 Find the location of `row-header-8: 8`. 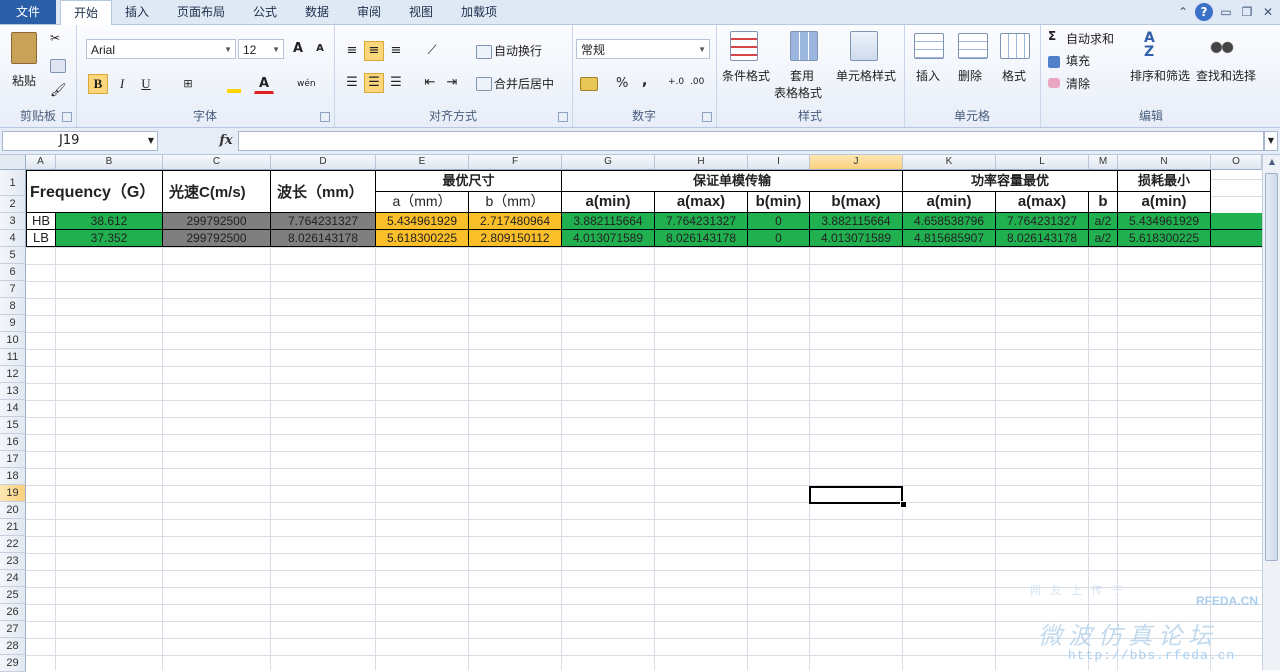

row-header-8: 8 is located at coordinates (13, 306).